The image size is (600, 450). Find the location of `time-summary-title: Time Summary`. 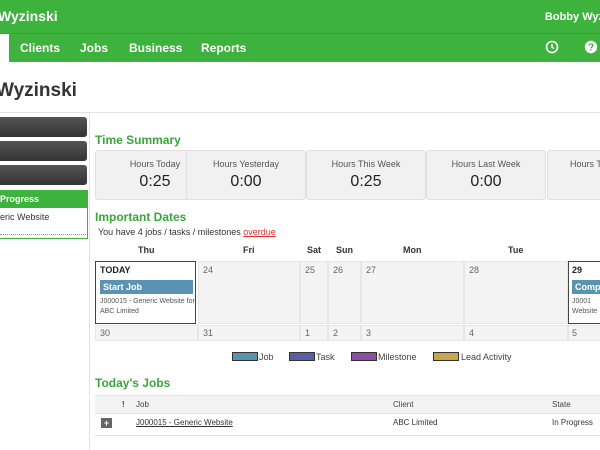

time-summary-title: Time Summary is located at coordinates (138, 140).